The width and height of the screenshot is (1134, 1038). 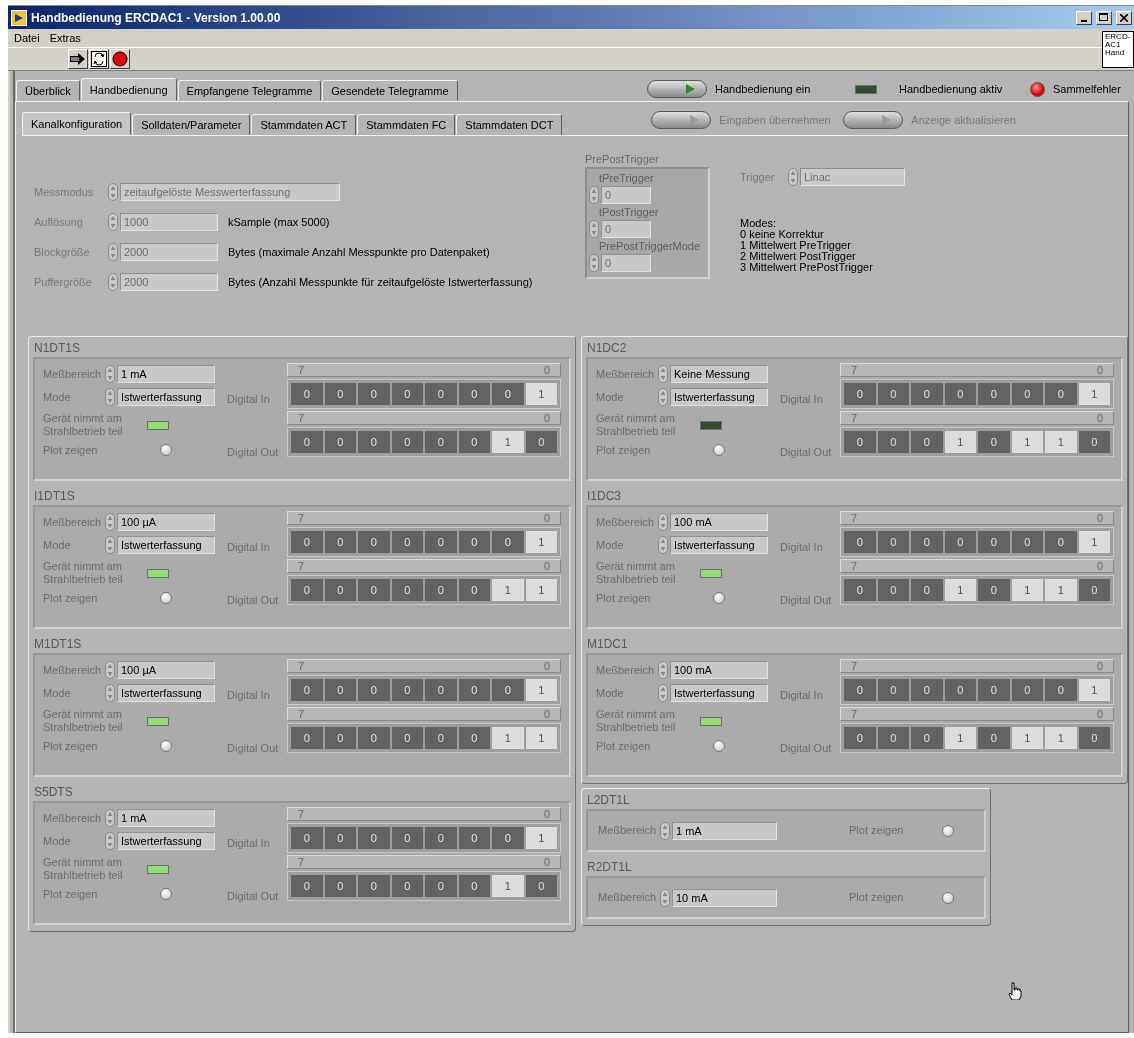 I want to click on minimize-button, so click(x=1084, y=17).